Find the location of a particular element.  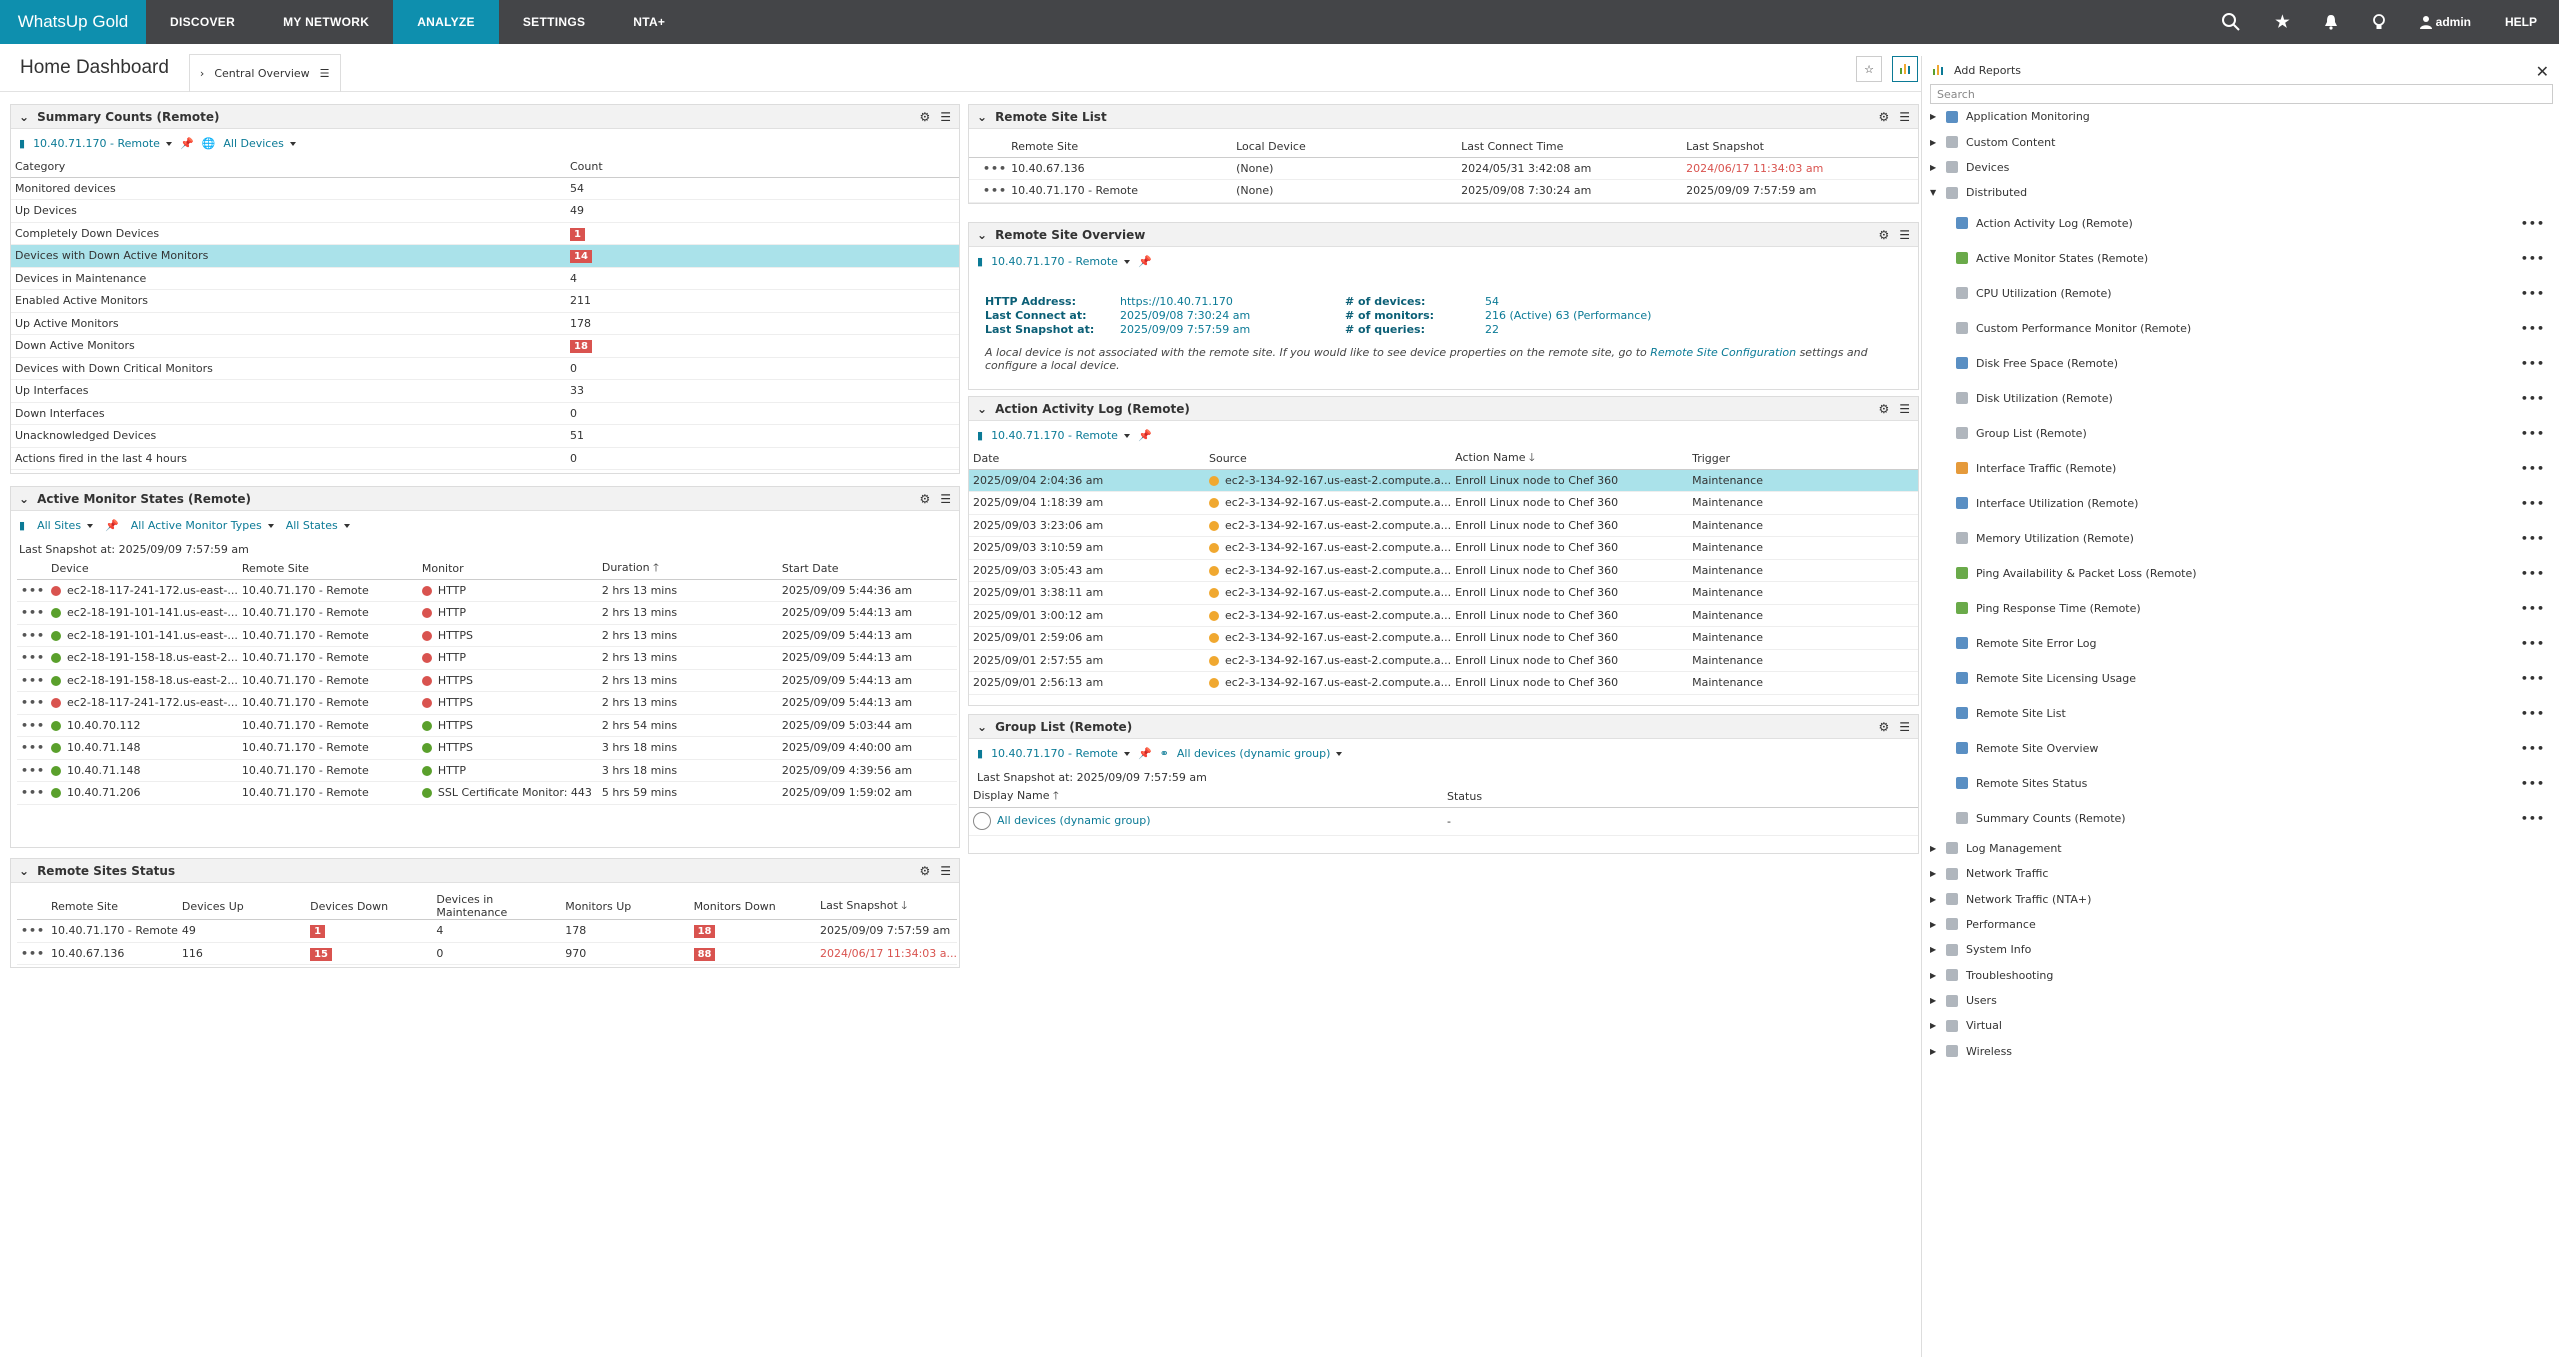

table-row: Completely Down Devices 1 is located at coordinates (485, 233).